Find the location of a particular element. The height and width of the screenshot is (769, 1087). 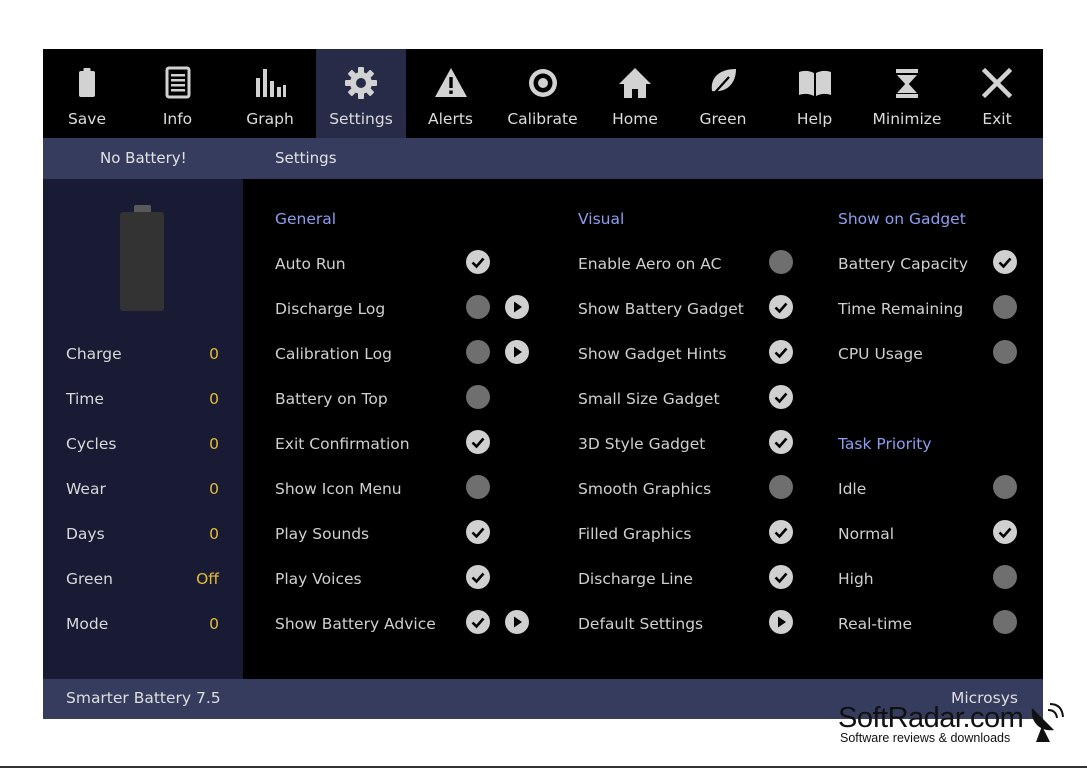

priority-normal-radio is located at coordinates (1005, 532).